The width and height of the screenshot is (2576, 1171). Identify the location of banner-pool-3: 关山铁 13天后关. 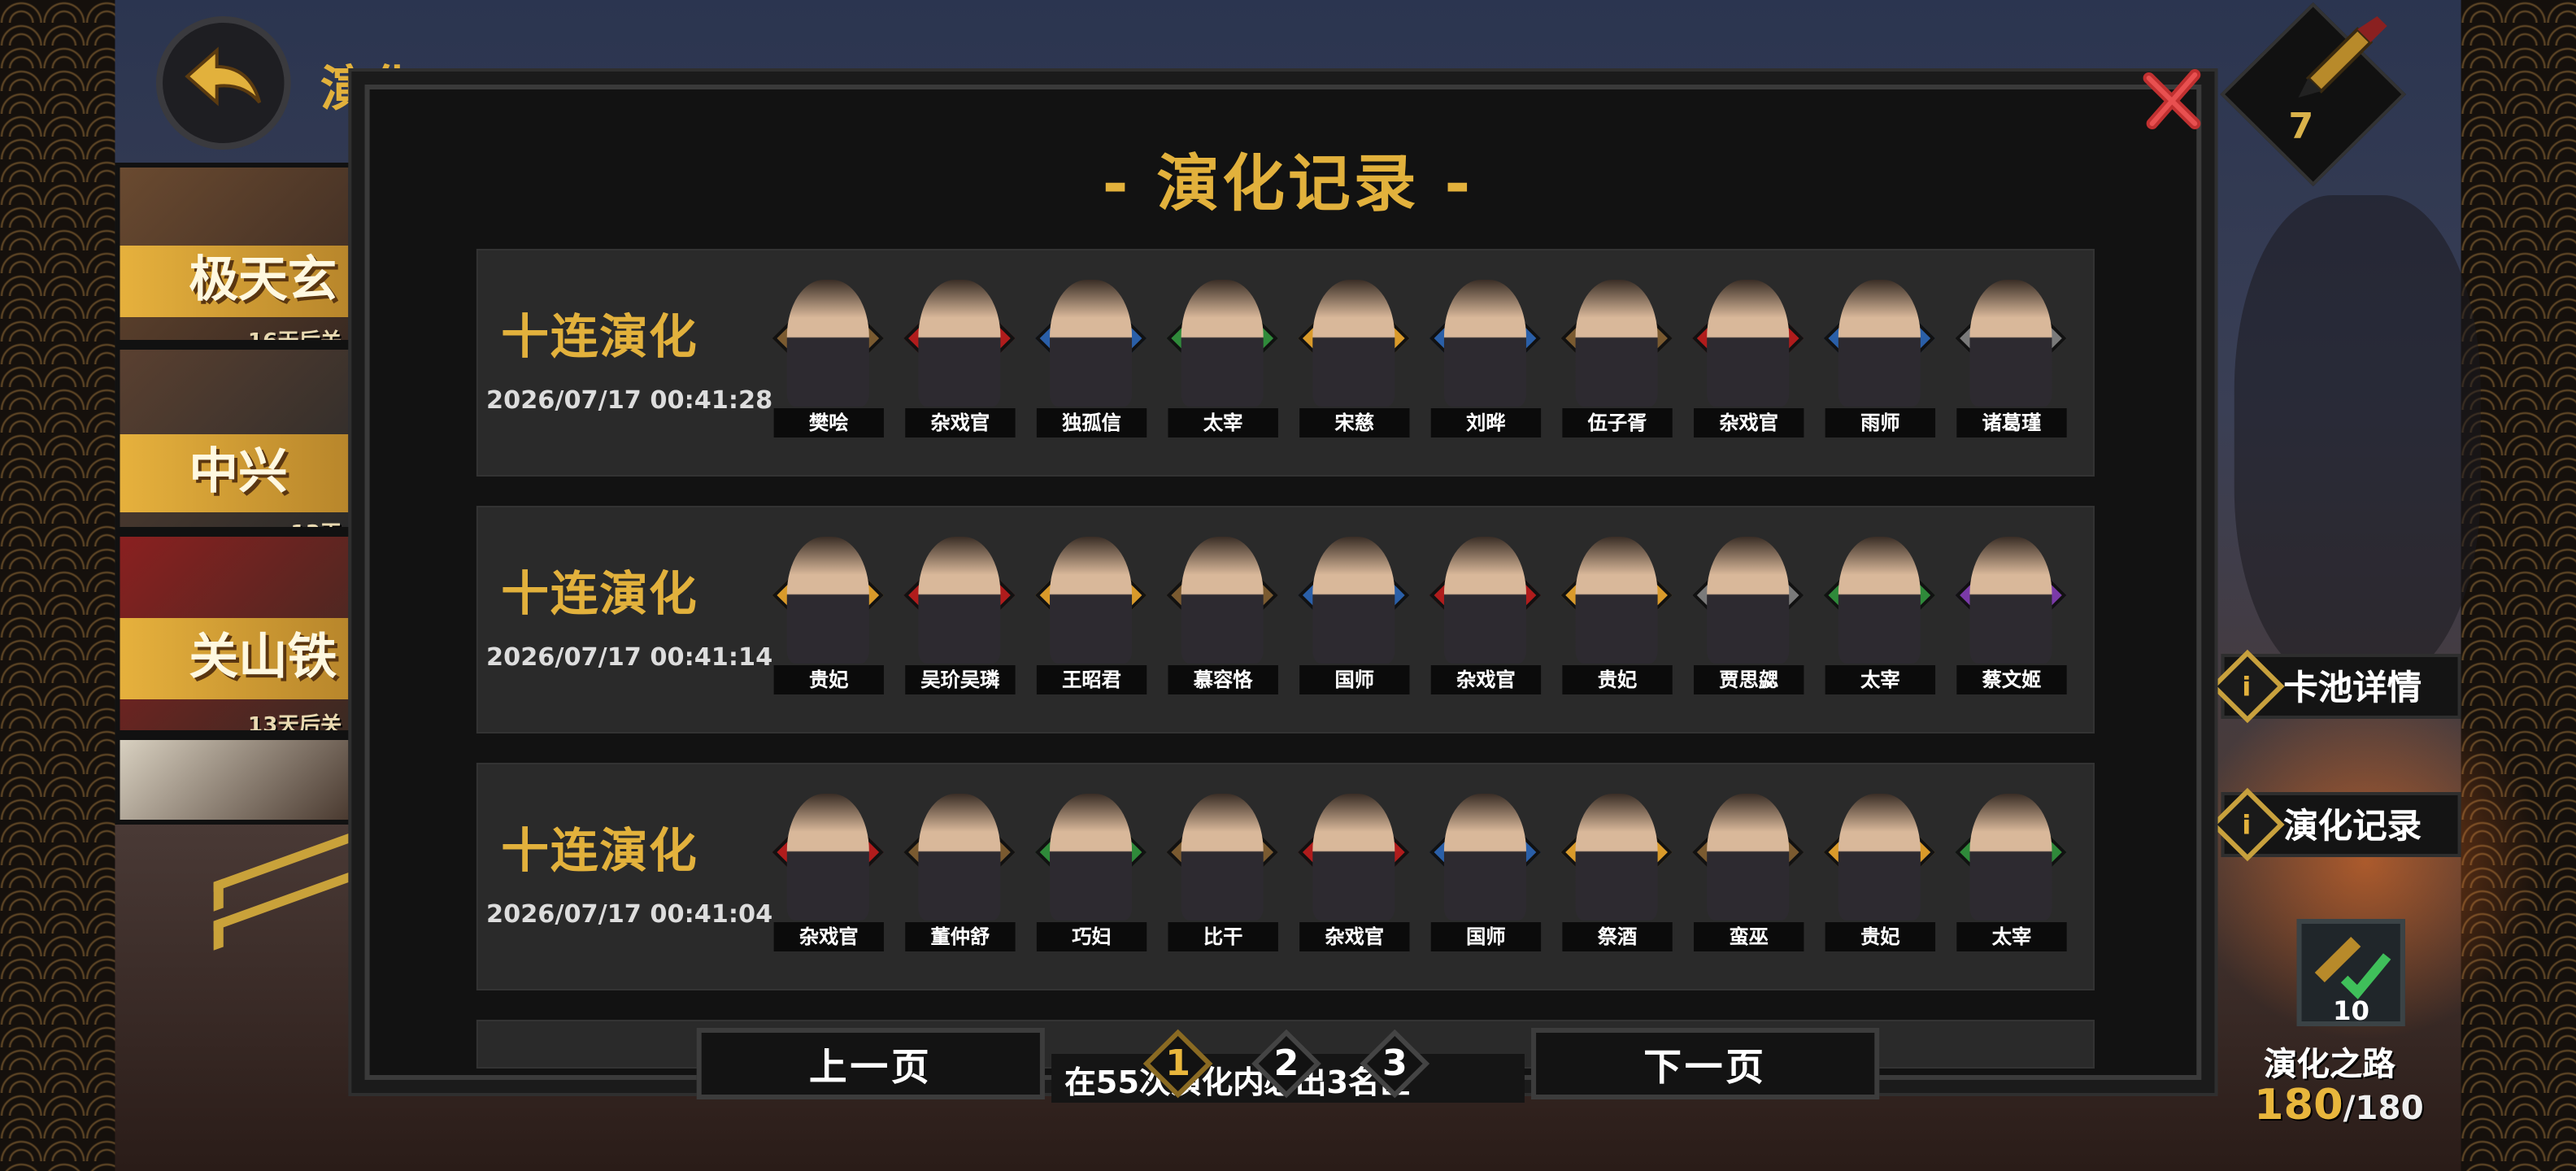
(235, 634).